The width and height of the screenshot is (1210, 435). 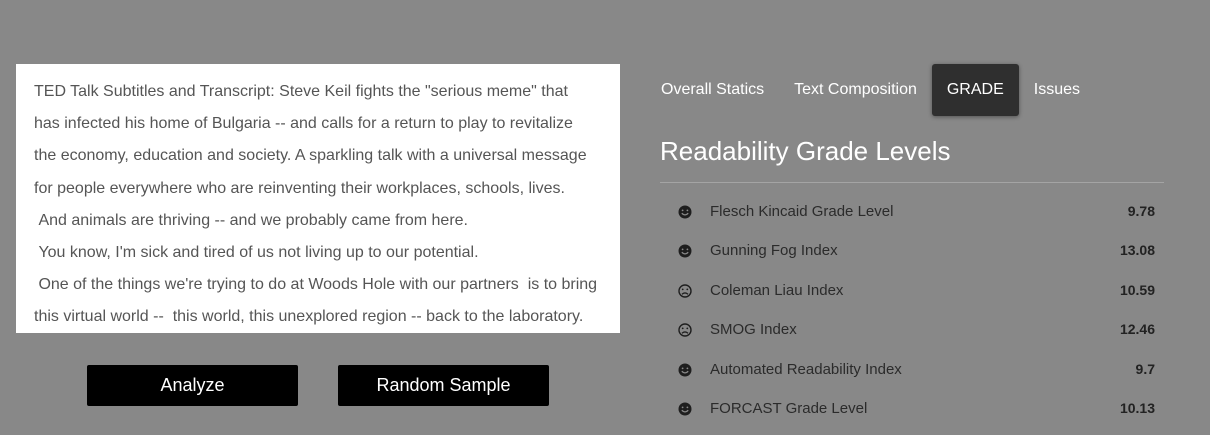 What do you see at coordinates (712, 90) in the screenshot?
I see `tab-overall-statics: Overall Statics` at bounding box center [712, 90].